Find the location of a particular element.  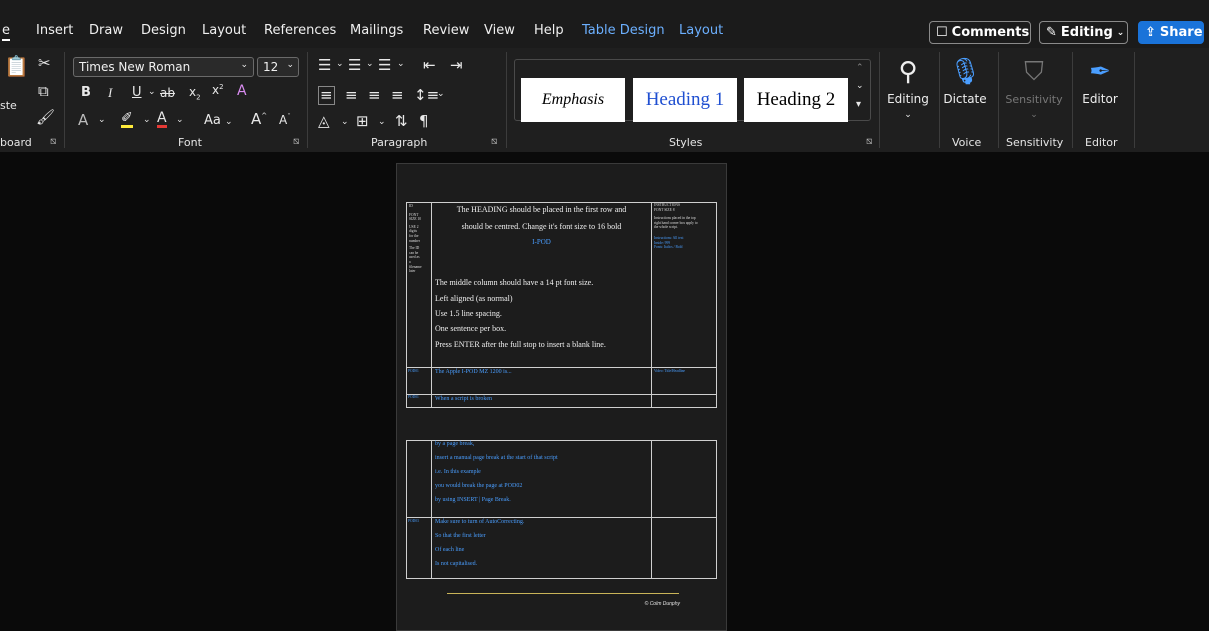

numbering-icon: ☰ is located at coordinates (354, 65).